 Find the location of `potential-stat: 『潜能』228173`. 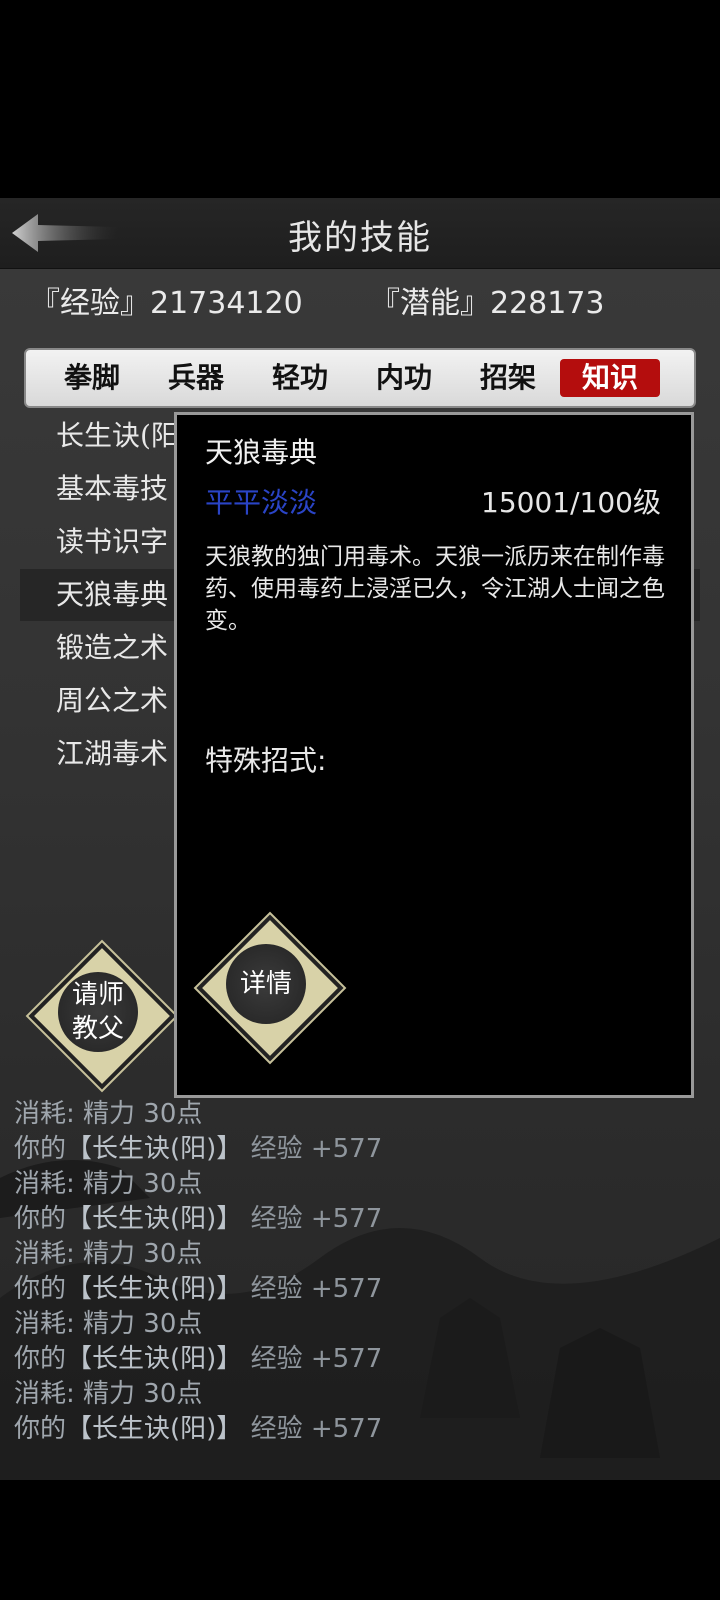

potential-stat: 『潜能』228173 is located at coordinates (487, 300).